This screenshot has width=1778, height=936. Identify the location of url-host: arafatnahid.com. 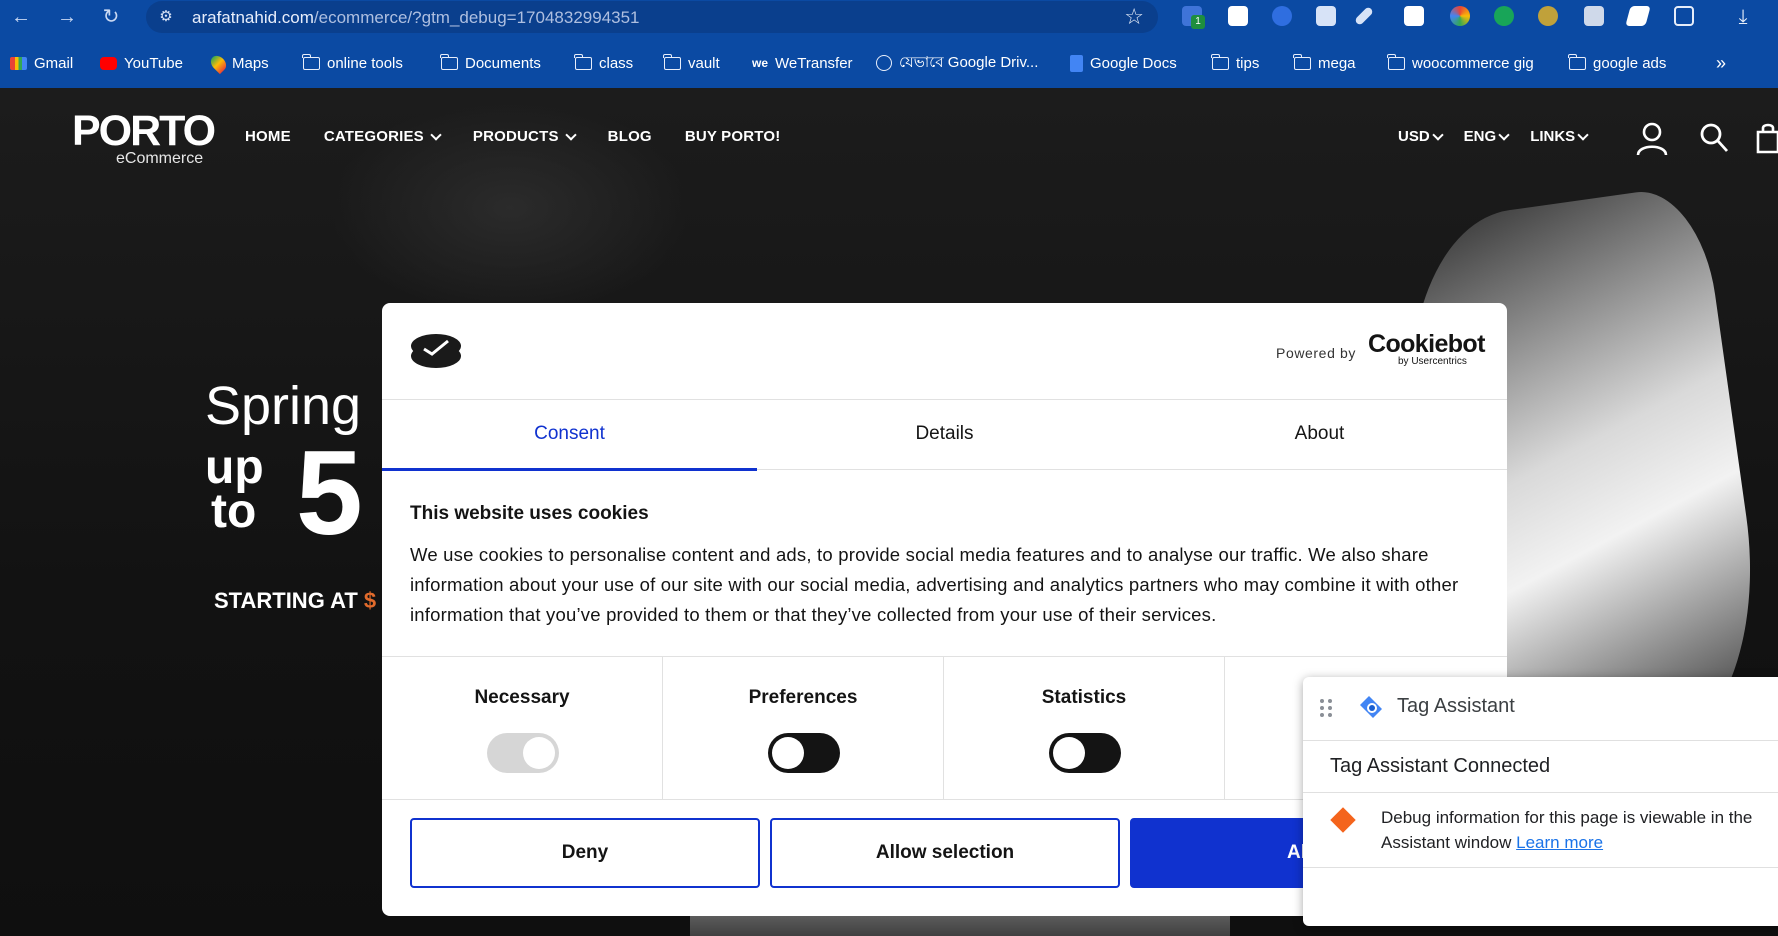
(253, 17).